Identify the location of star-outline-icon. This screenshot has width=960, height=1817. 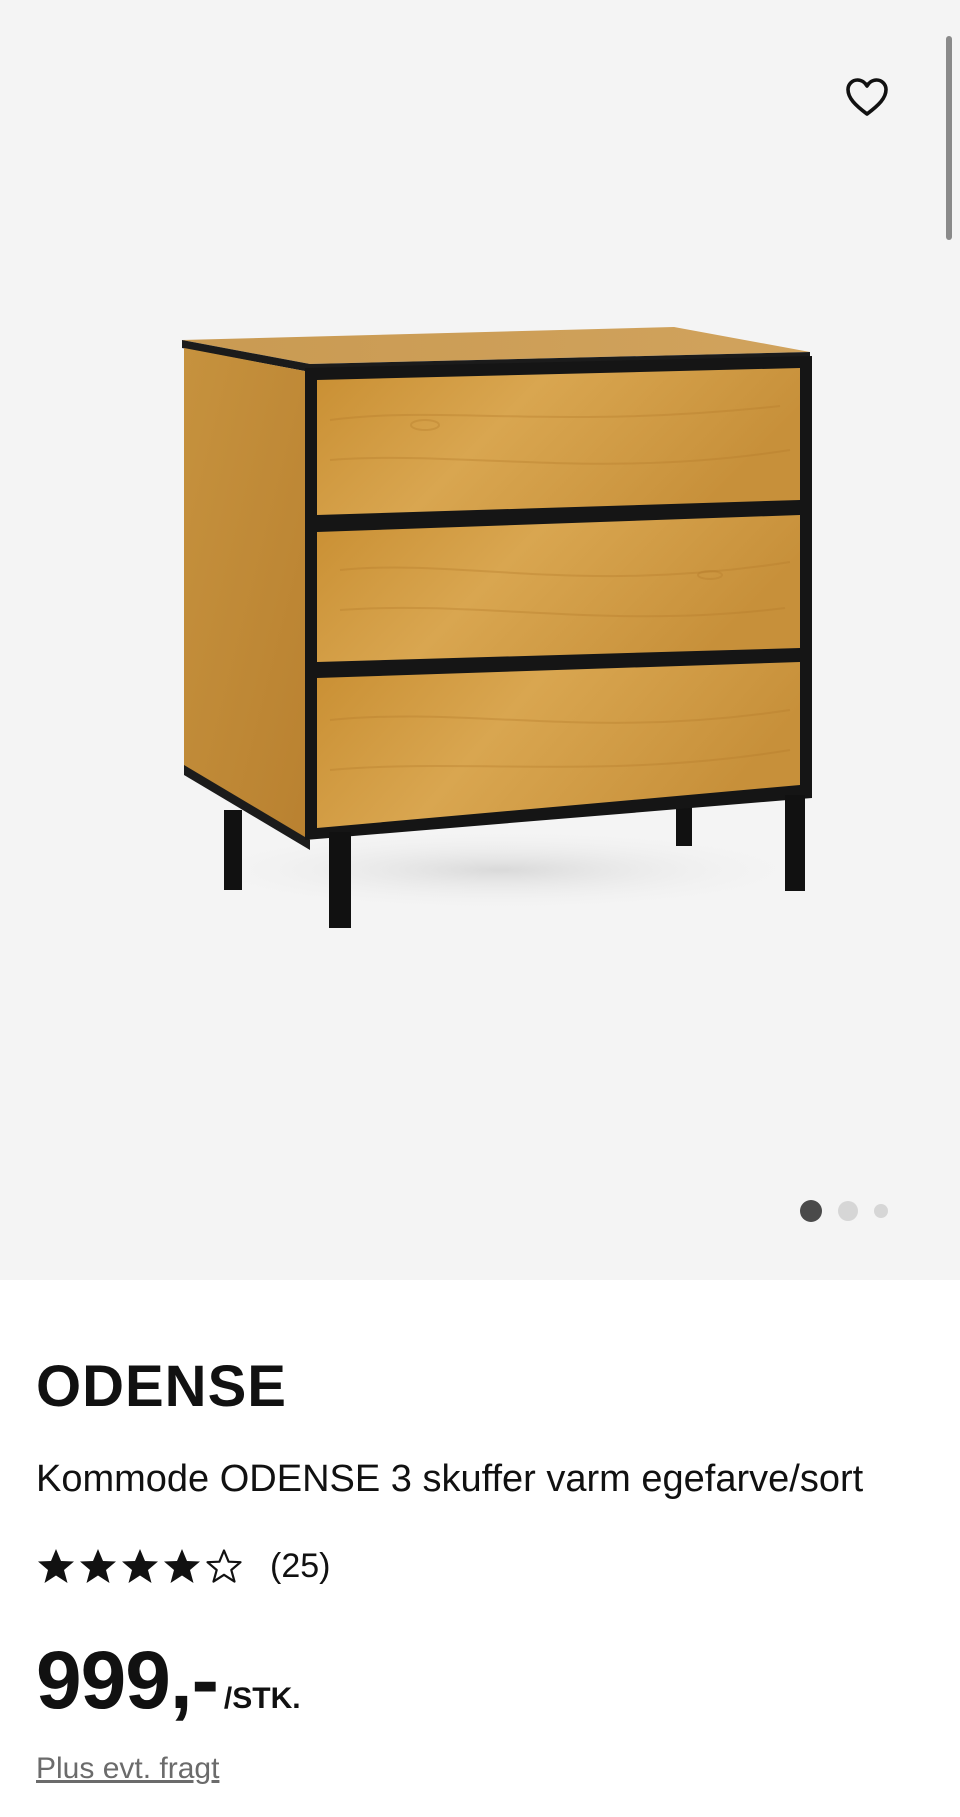
(224, 1566).